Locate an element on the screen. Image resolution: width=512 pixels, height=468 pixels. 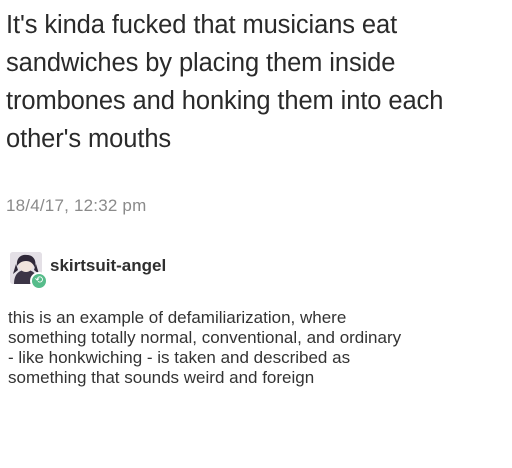
post-line: sandwiches by placing them inside is located at coordinates (201, 63).